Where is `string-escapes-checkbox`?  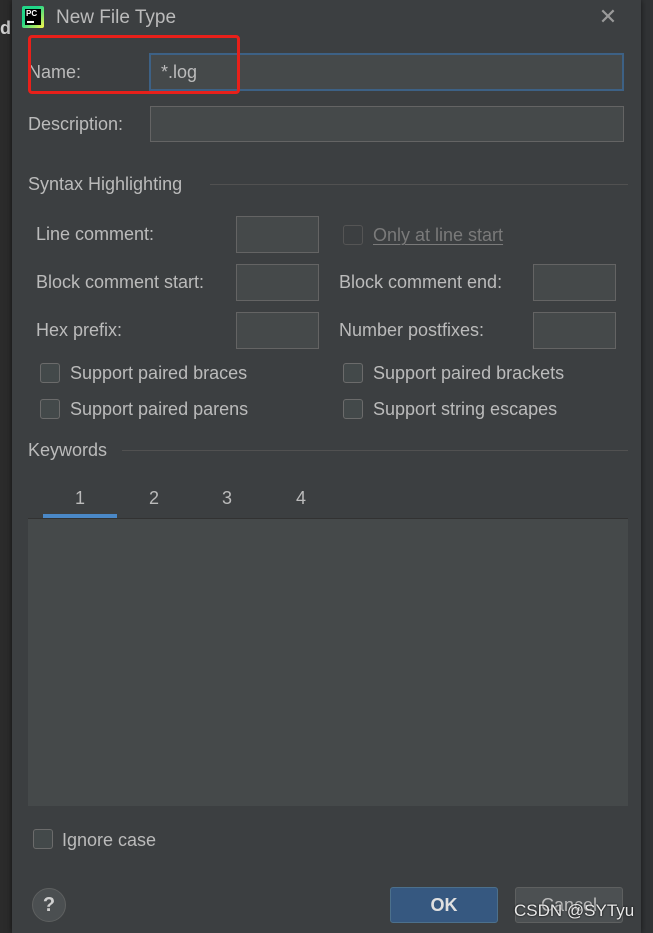
string-escapes-checkbox is located at coordinates (353, 409).